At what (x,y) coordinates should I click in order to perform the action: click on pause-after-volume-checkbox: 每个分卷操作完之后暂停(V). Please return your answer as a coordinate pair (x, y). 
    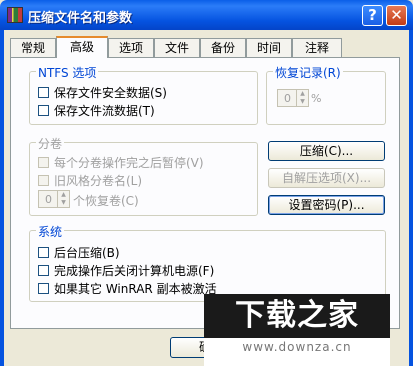
    Looking at the image, I should click on (121, 162).